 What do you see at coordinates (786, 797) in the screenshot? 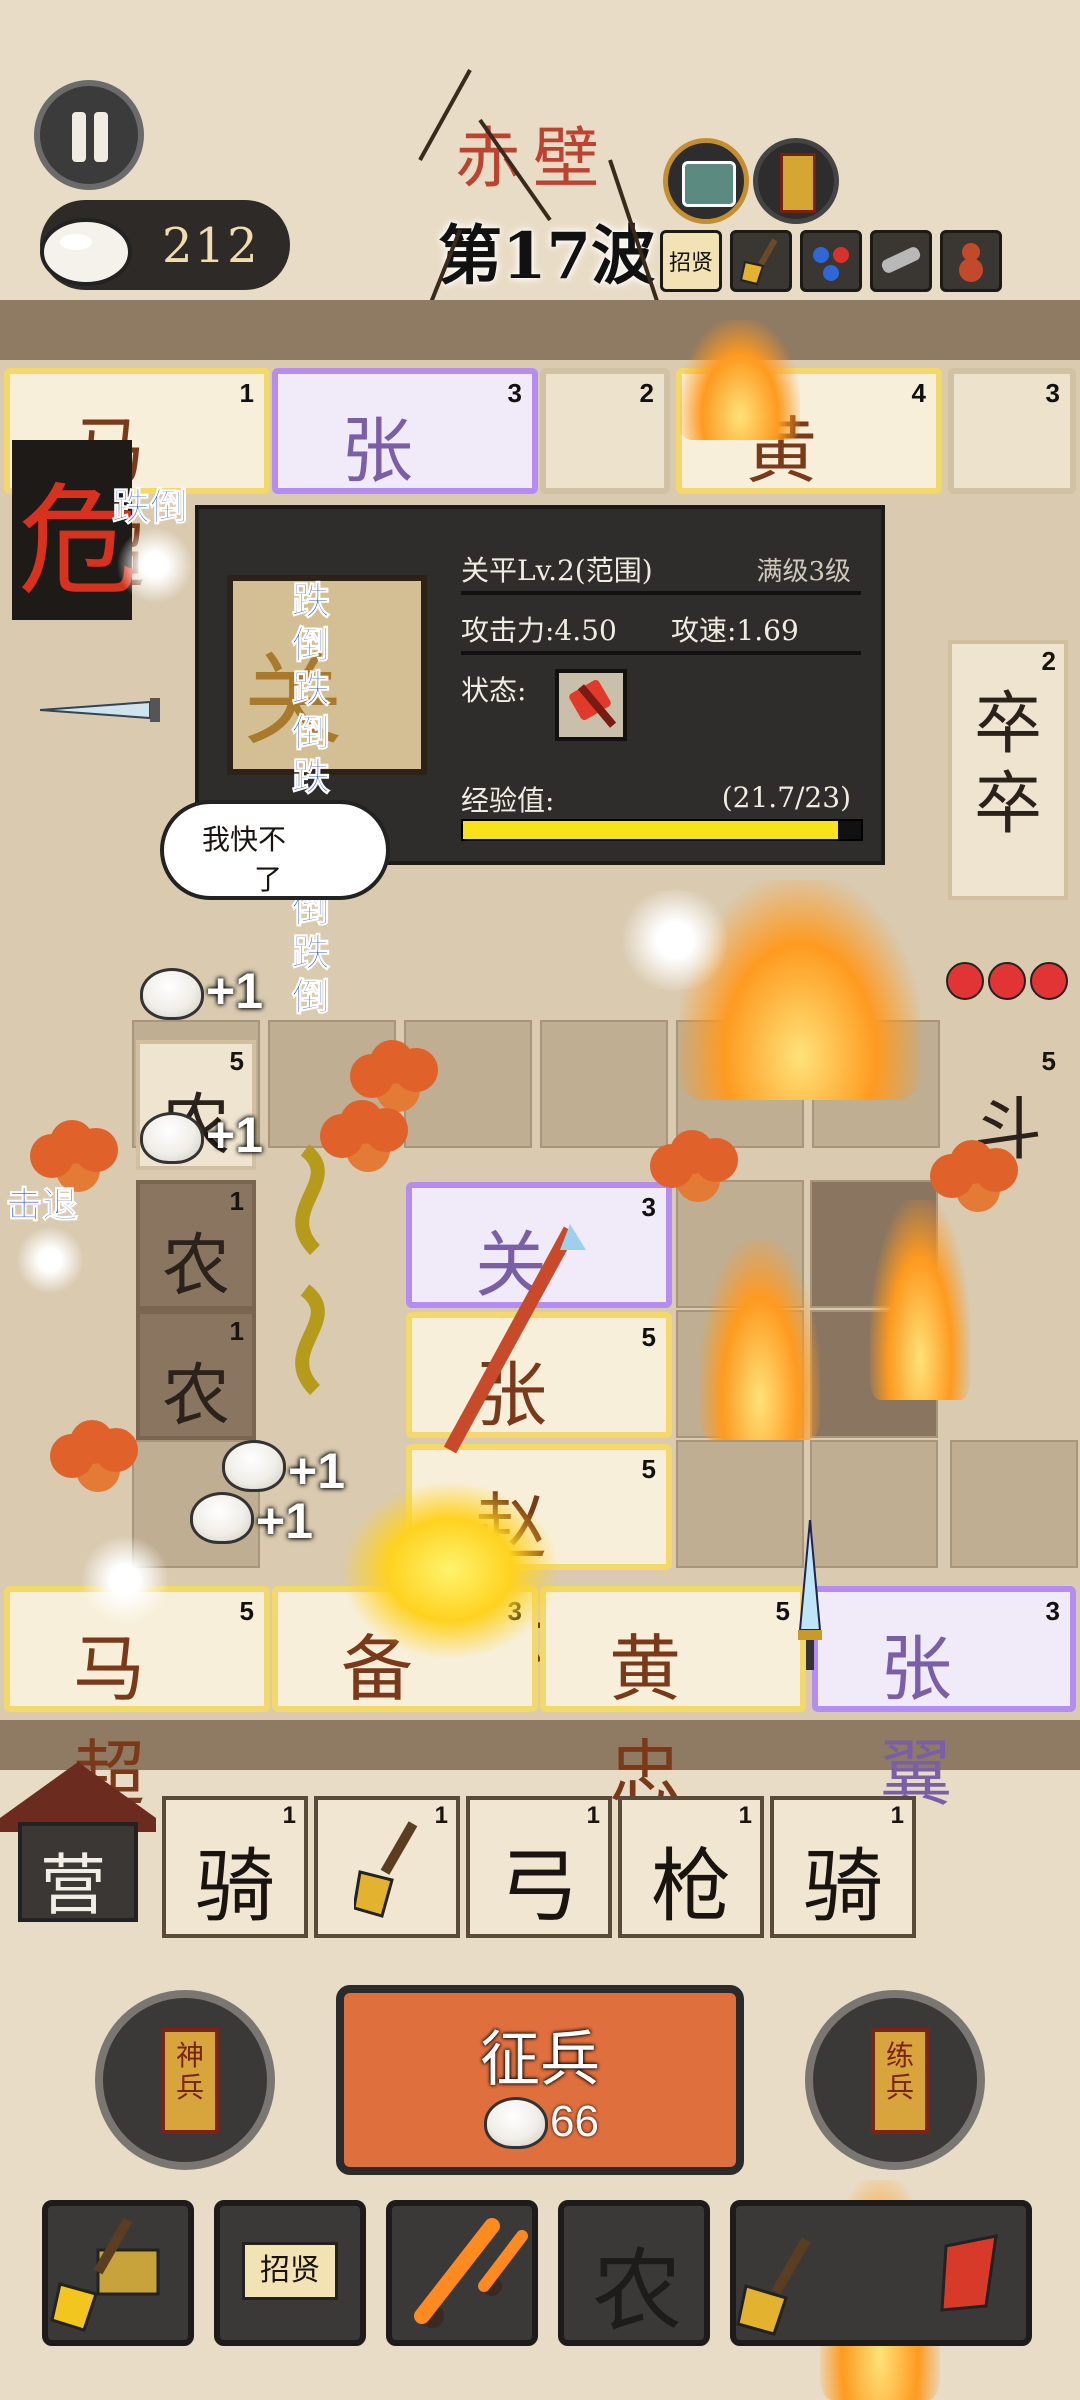
I see `exp-value: (21.7/23)` at bounding box center [786, 797].